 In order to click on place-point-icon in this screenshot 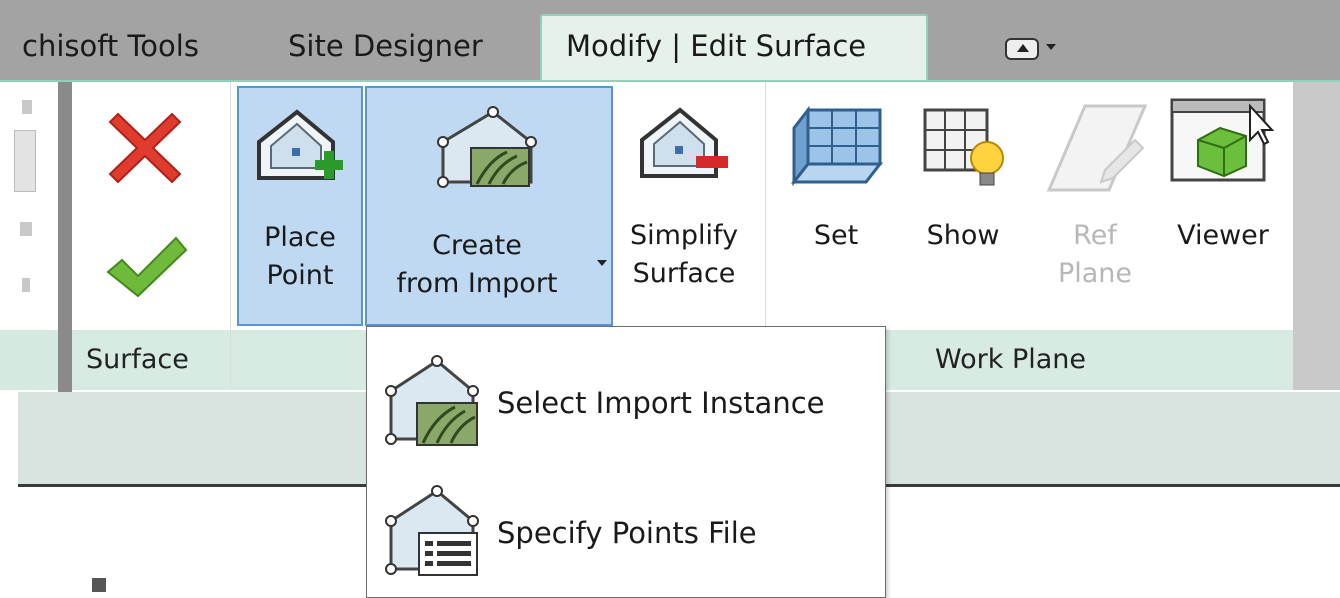, I will do `click(300, 144)`.